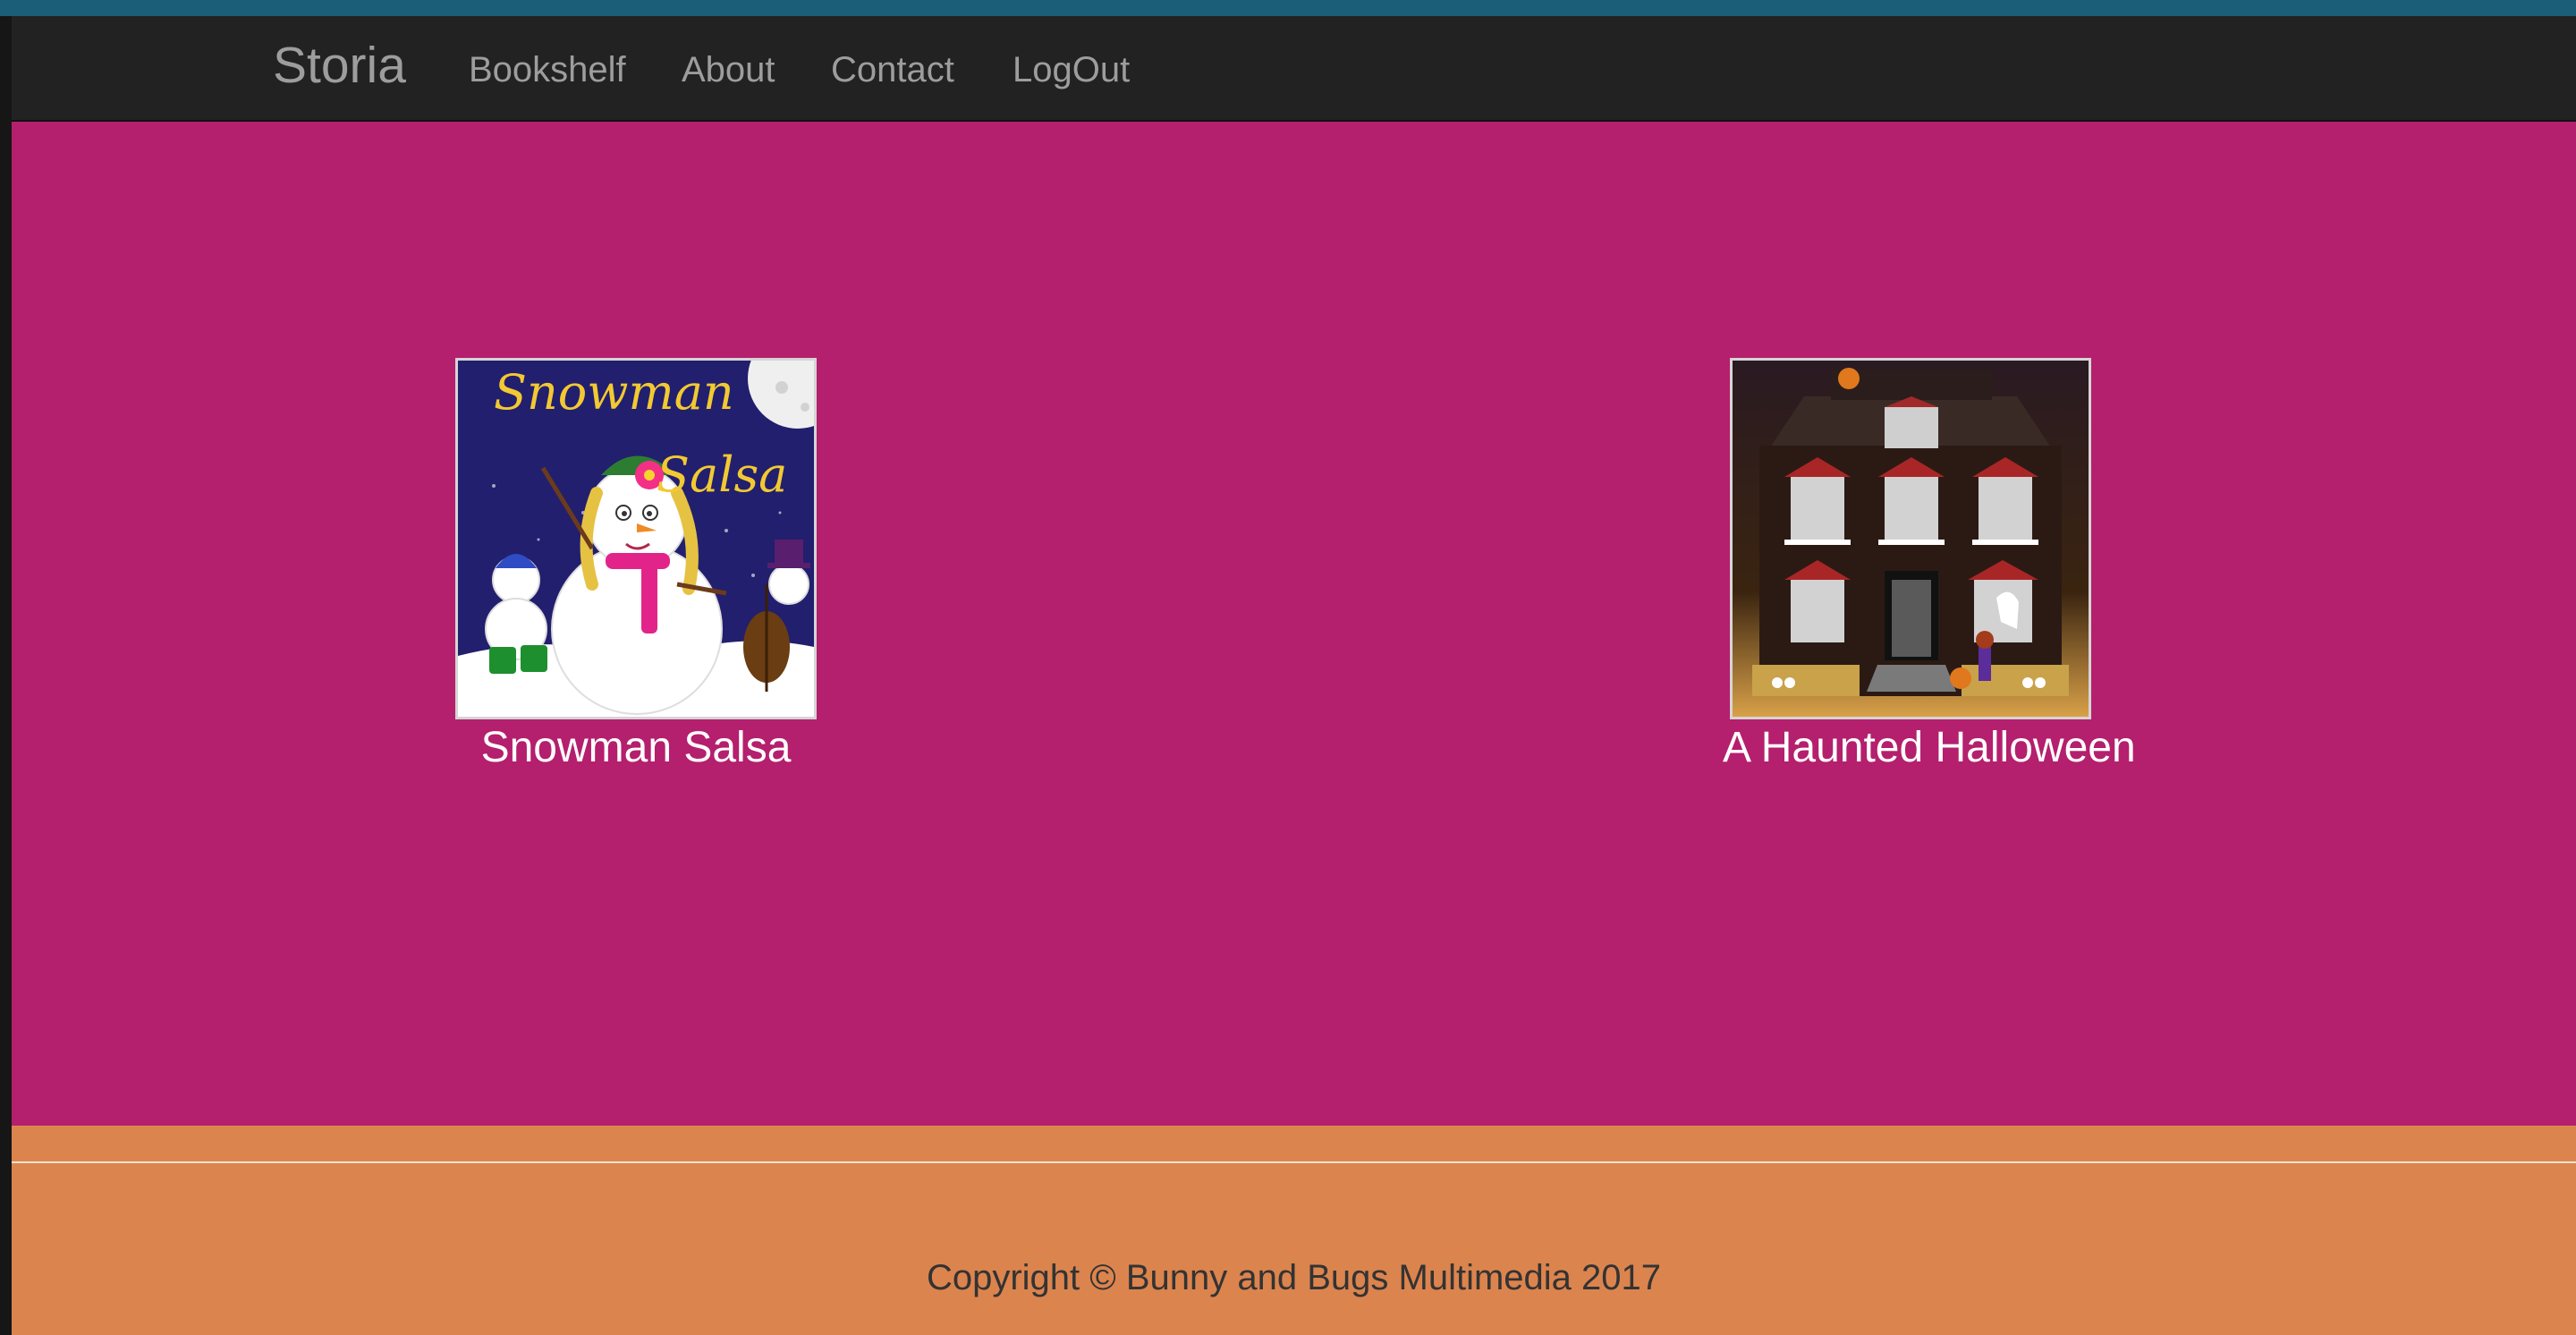 Image resolution: width=2576 pixels, height=1335 pixels. I want to click on book-card-haunted-halloween: A Haunted Halloween, so click(1929, 565).